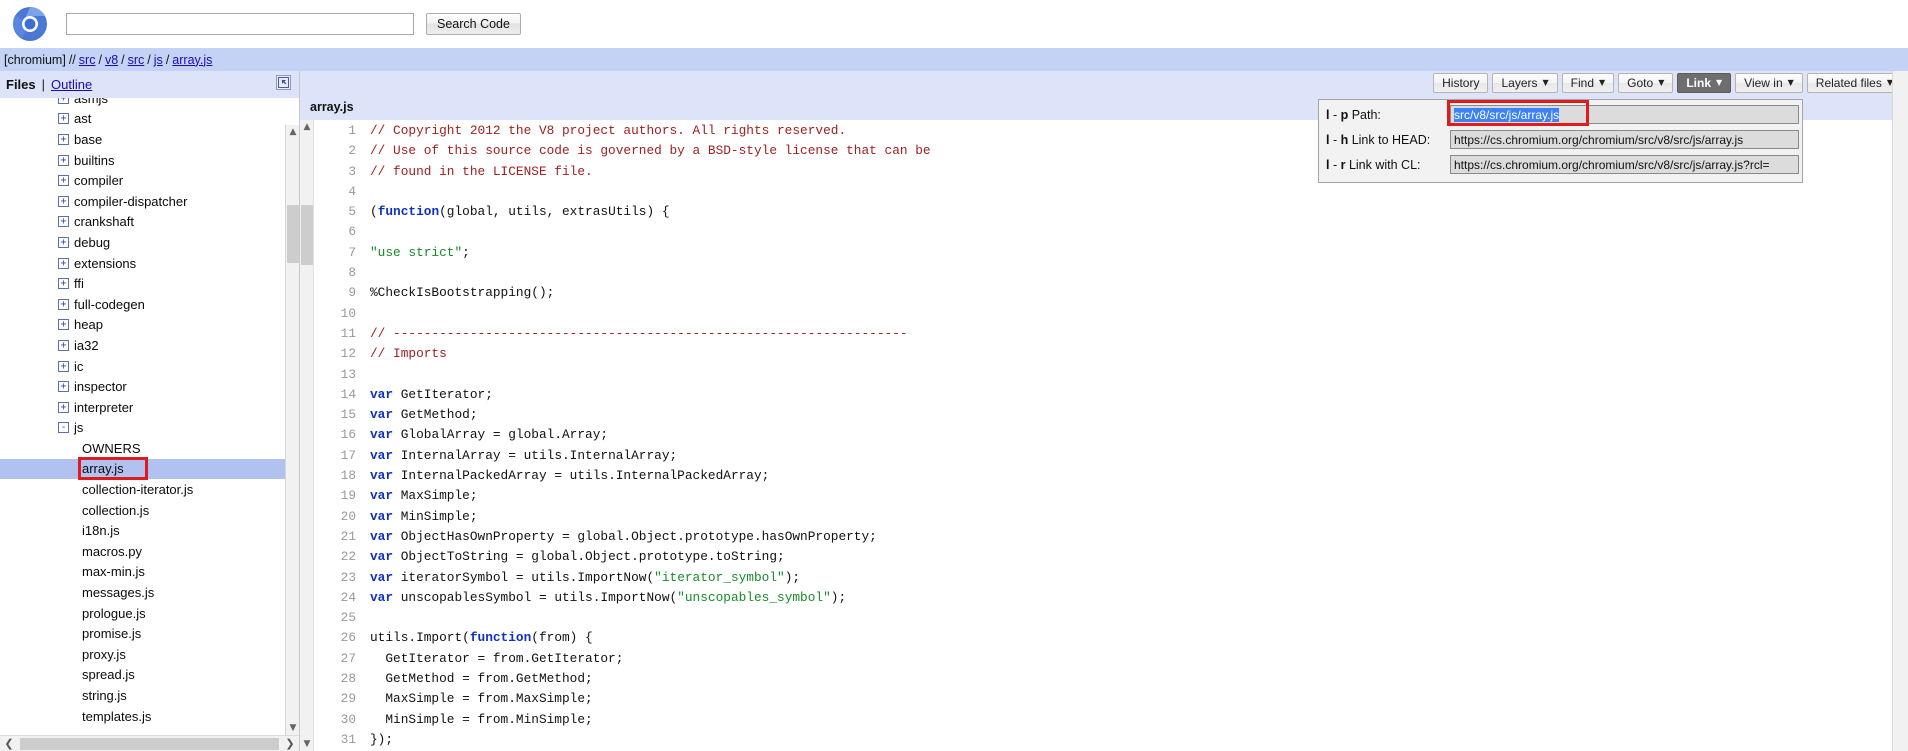 This screenshot has height=751, width=1908. Describe the element at coordinates (342, 151) in the screenshot. I see `line-number: 2` at that location.